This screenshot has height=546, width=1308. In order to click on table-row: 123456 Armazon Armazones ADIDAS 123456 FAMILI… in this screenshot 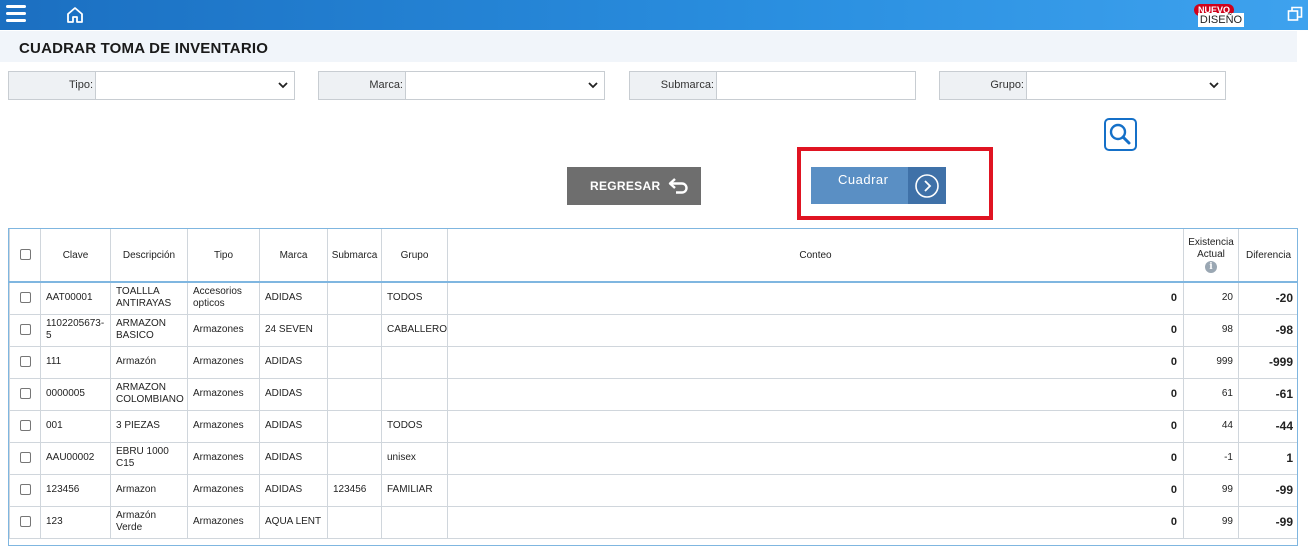, I will do `click(653, 490)`.